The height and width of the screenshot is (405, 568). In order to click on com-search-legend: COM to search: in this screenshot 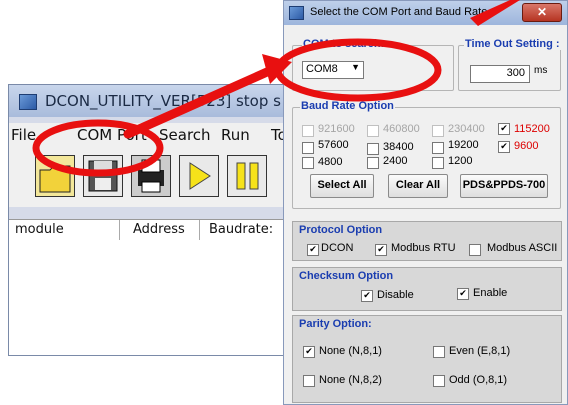, I will do `click(344, 44)`.